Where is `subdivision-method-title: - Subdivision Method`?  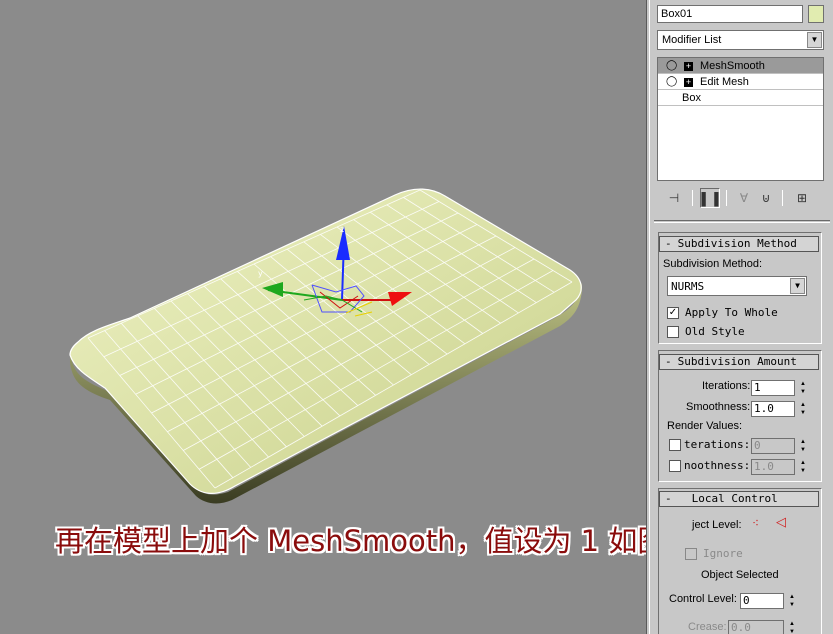 subdivision-method-title: - Subdivision Method is located at coordinates (739, 244).